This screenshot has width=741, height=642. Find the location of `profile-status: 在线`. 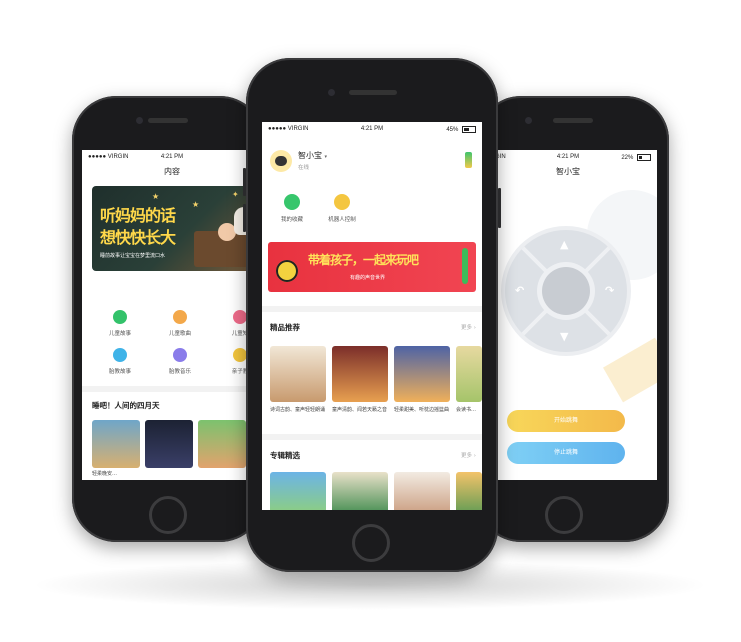

profile-status: 在线 is located at coordinates (304, 168).